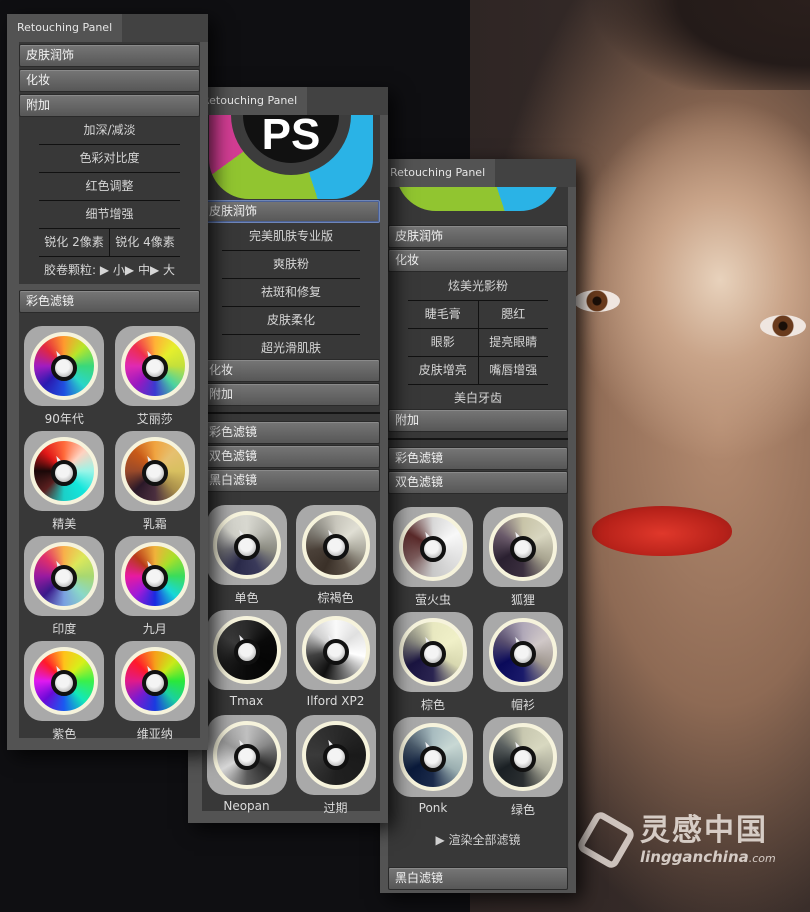 This screenshot has width=810, height=912. Describe the element at coordinates (478, 287) in the screenshot. I see `menu-item: 炫美光影粉` at that location.